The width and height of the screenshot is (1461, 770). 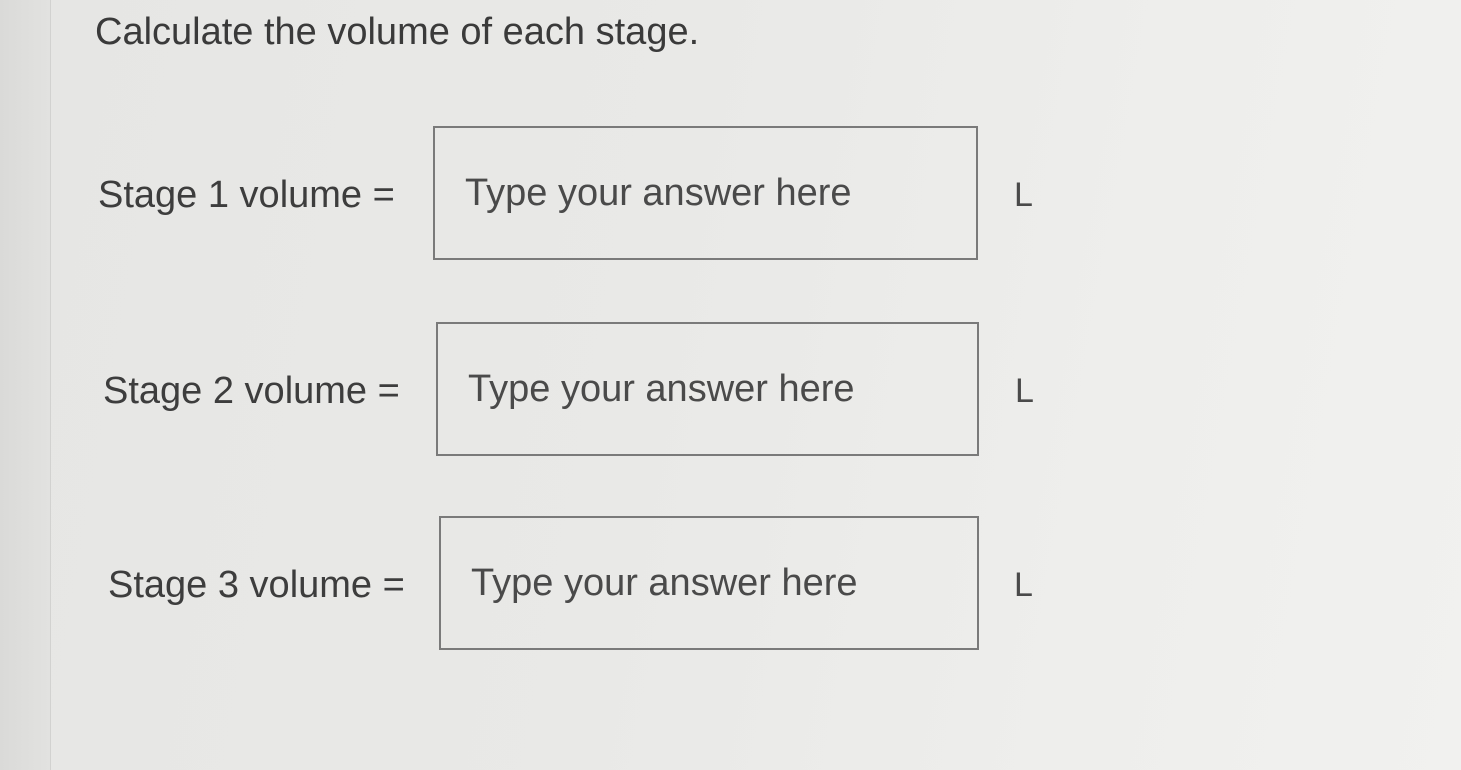 I want to click on stage-2-volume-input, so click(x=707, y=389).